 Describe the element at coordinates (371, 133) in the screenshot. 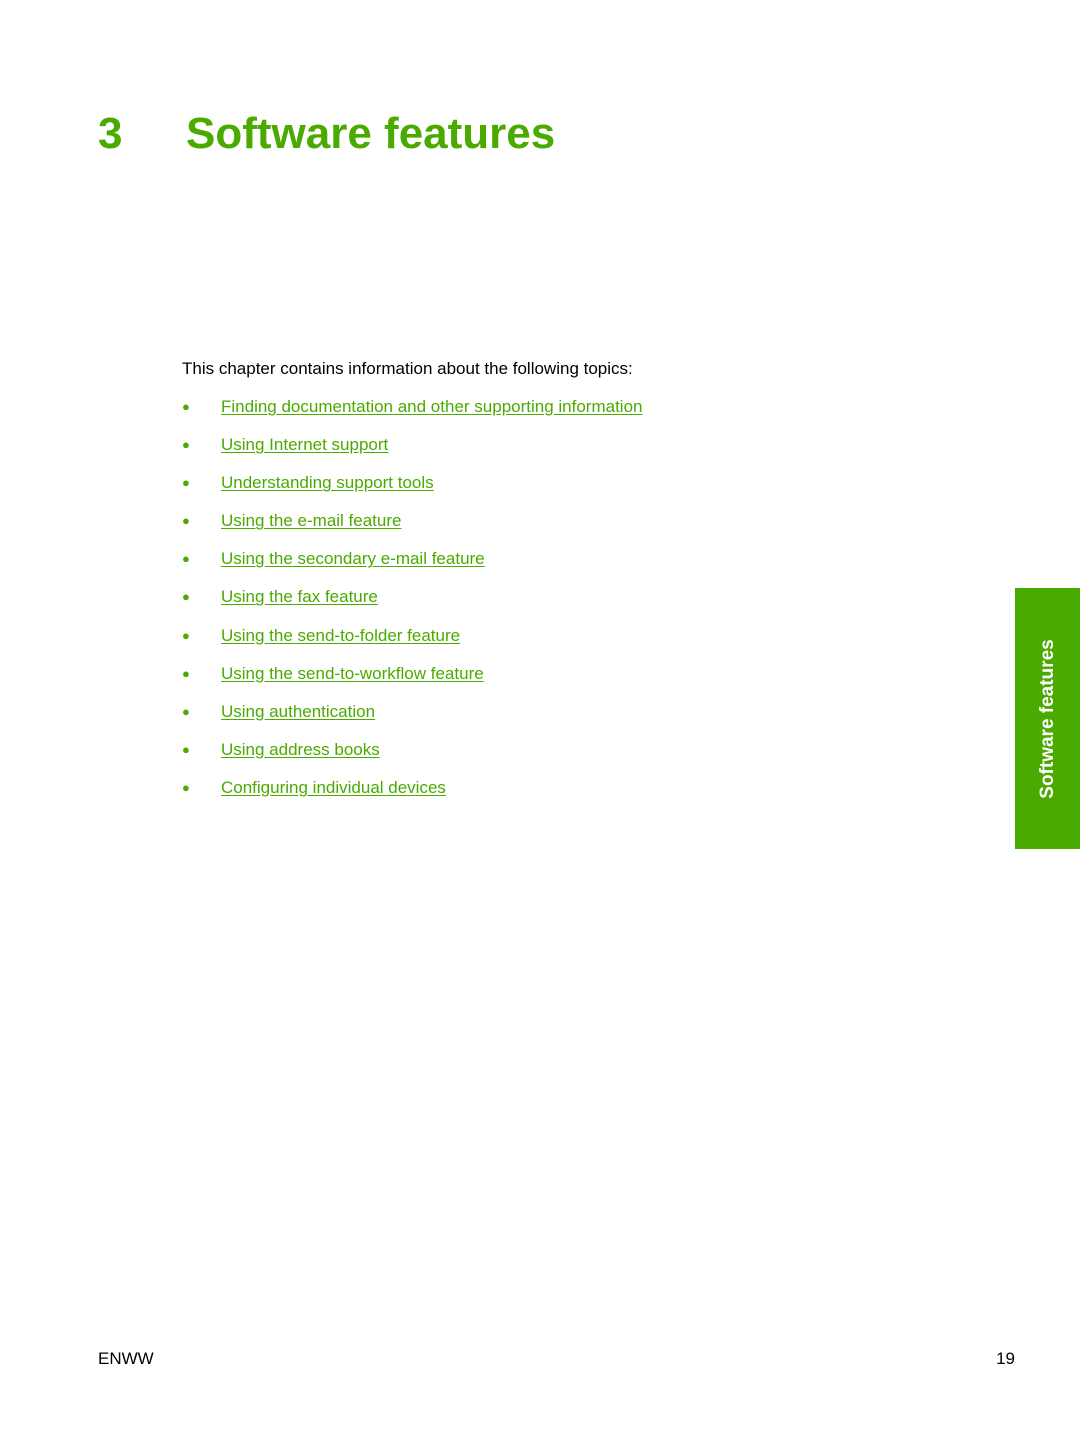

I see `chapter-title: Software features` at that location.